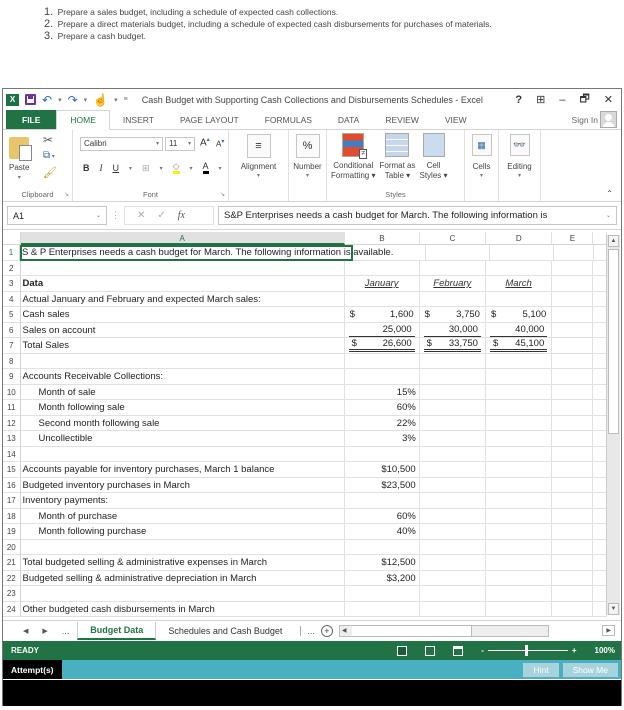 This screenshot has width=624, height=710. Describe the element at coordinates (573, 485) in the screenshot. I see `cell-e16` at that location.